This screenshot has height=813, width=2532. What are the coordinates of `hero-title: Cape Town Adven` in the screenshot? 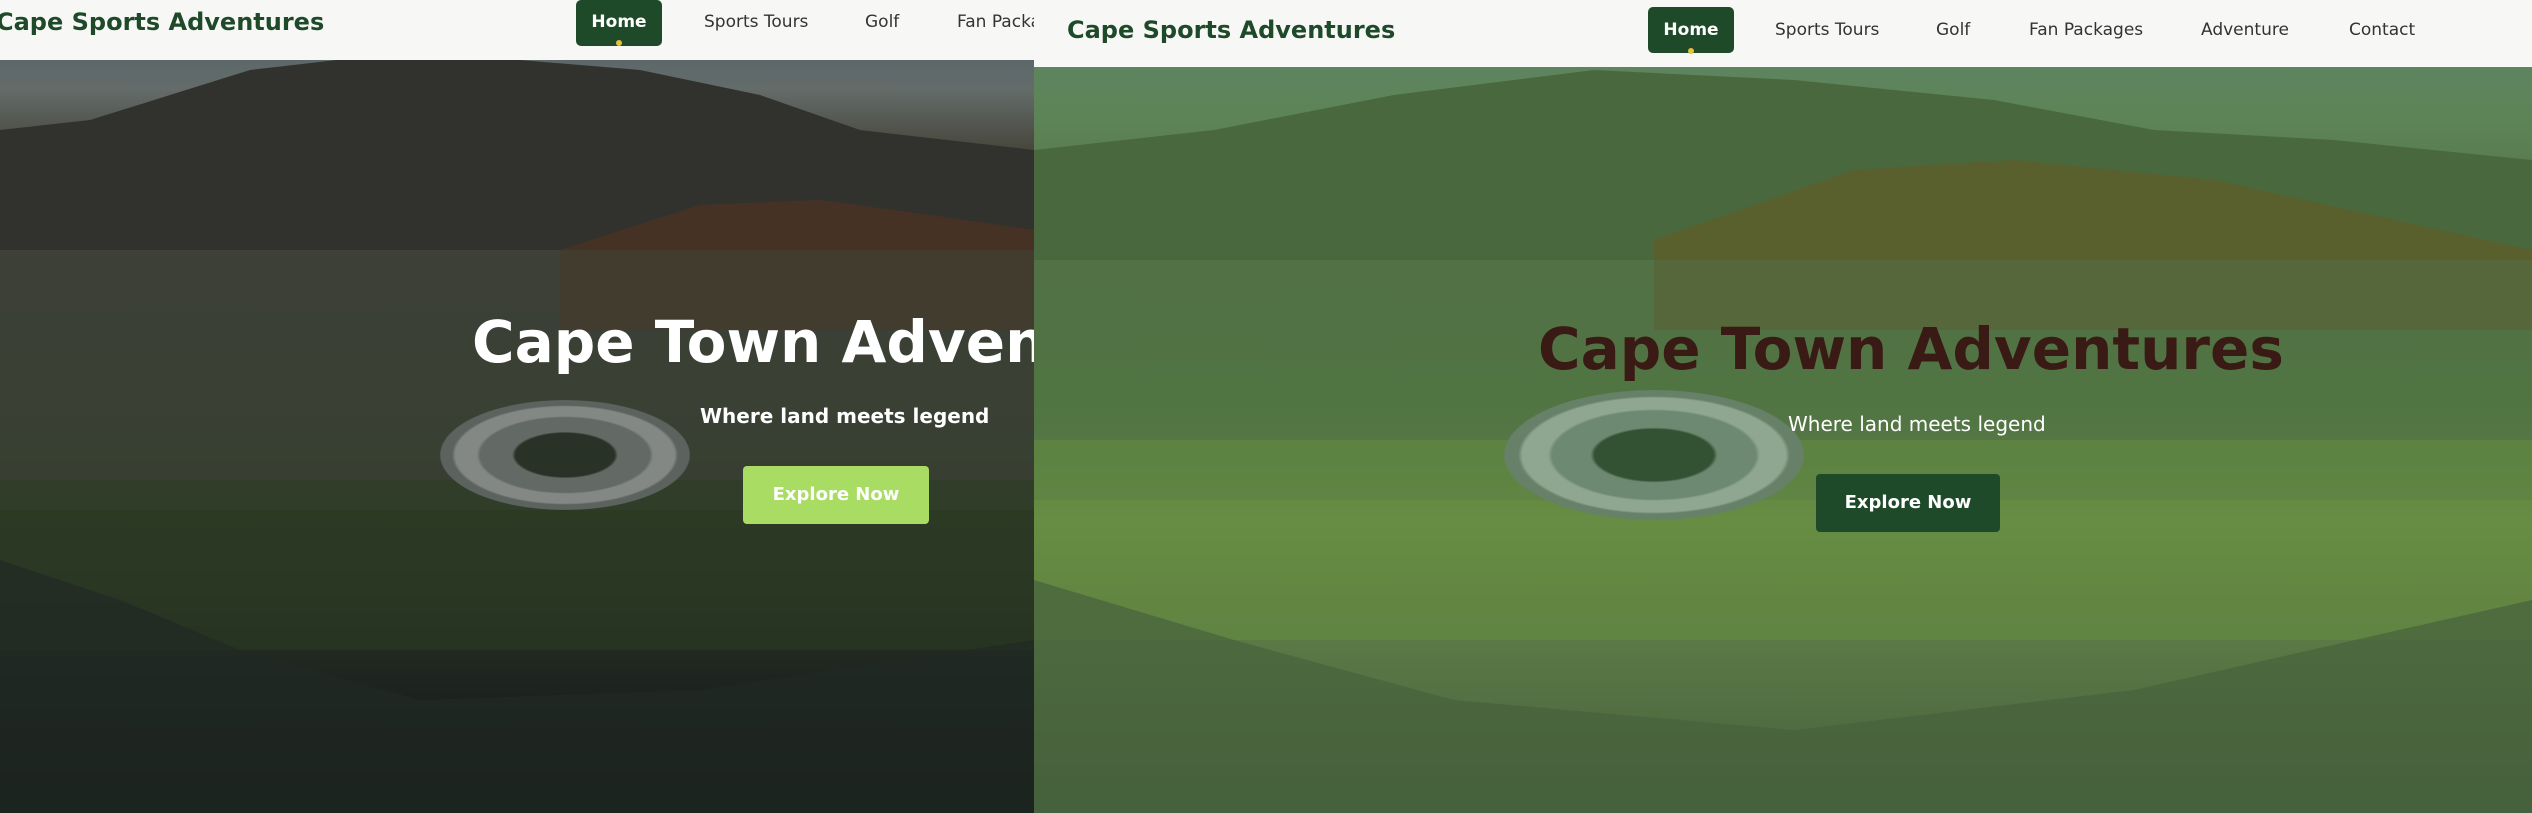 It's located at (753, 342).